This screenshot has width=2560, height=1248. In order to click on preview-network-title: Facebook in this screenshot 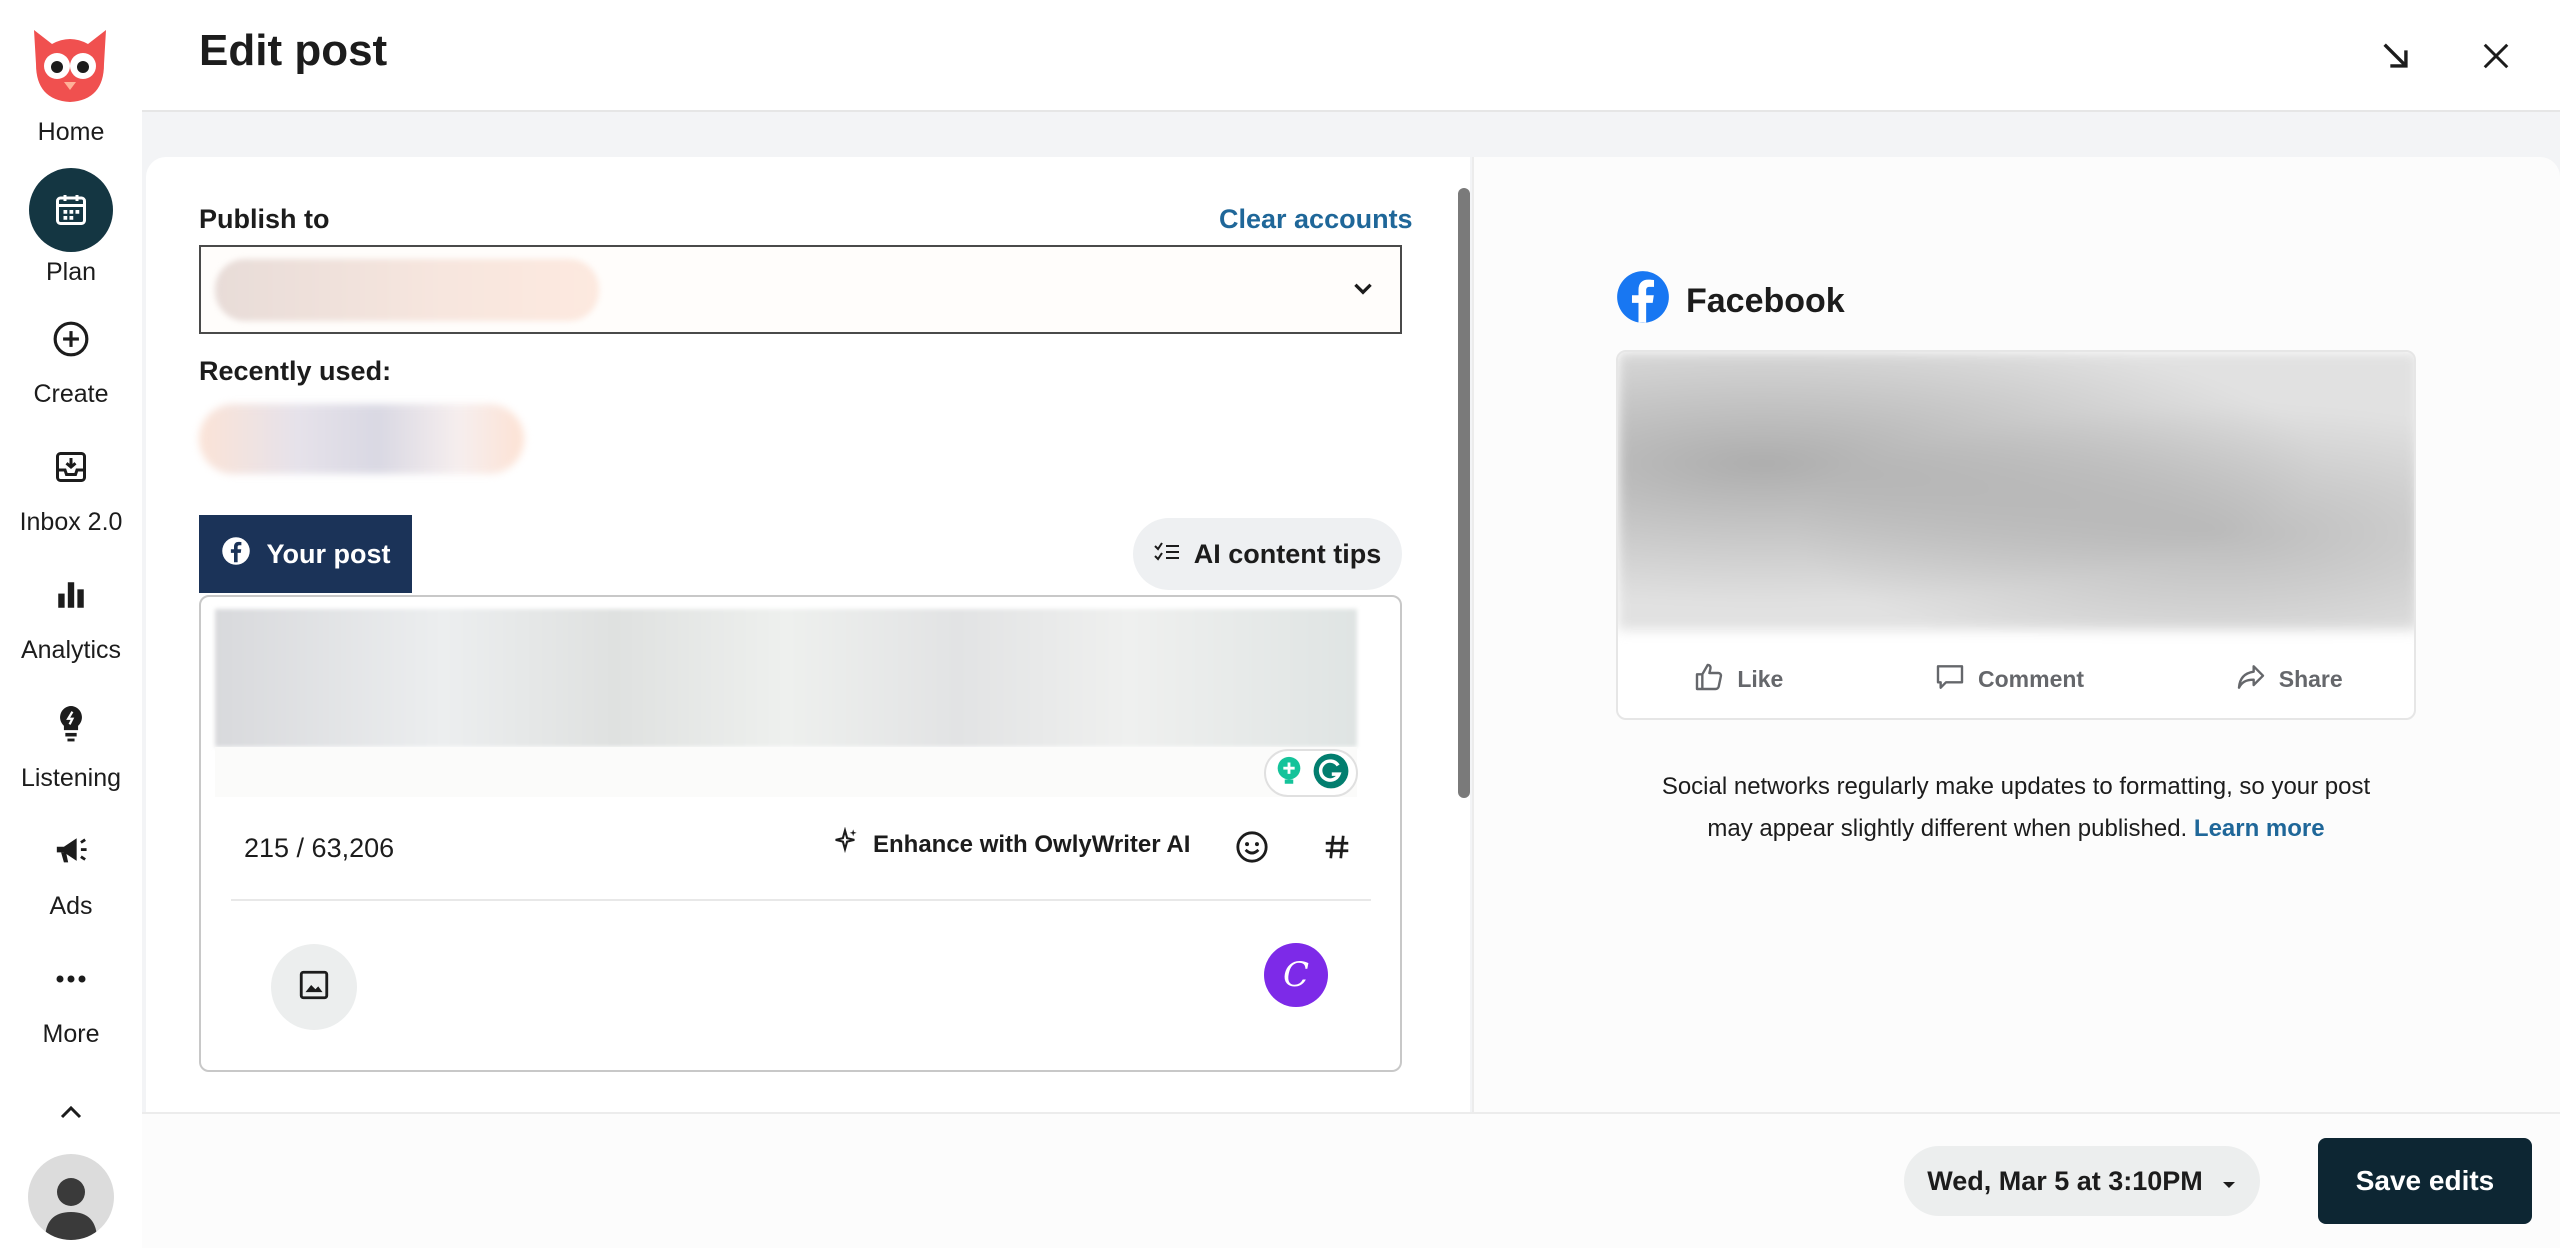, I will do `click(1730, 301)`.